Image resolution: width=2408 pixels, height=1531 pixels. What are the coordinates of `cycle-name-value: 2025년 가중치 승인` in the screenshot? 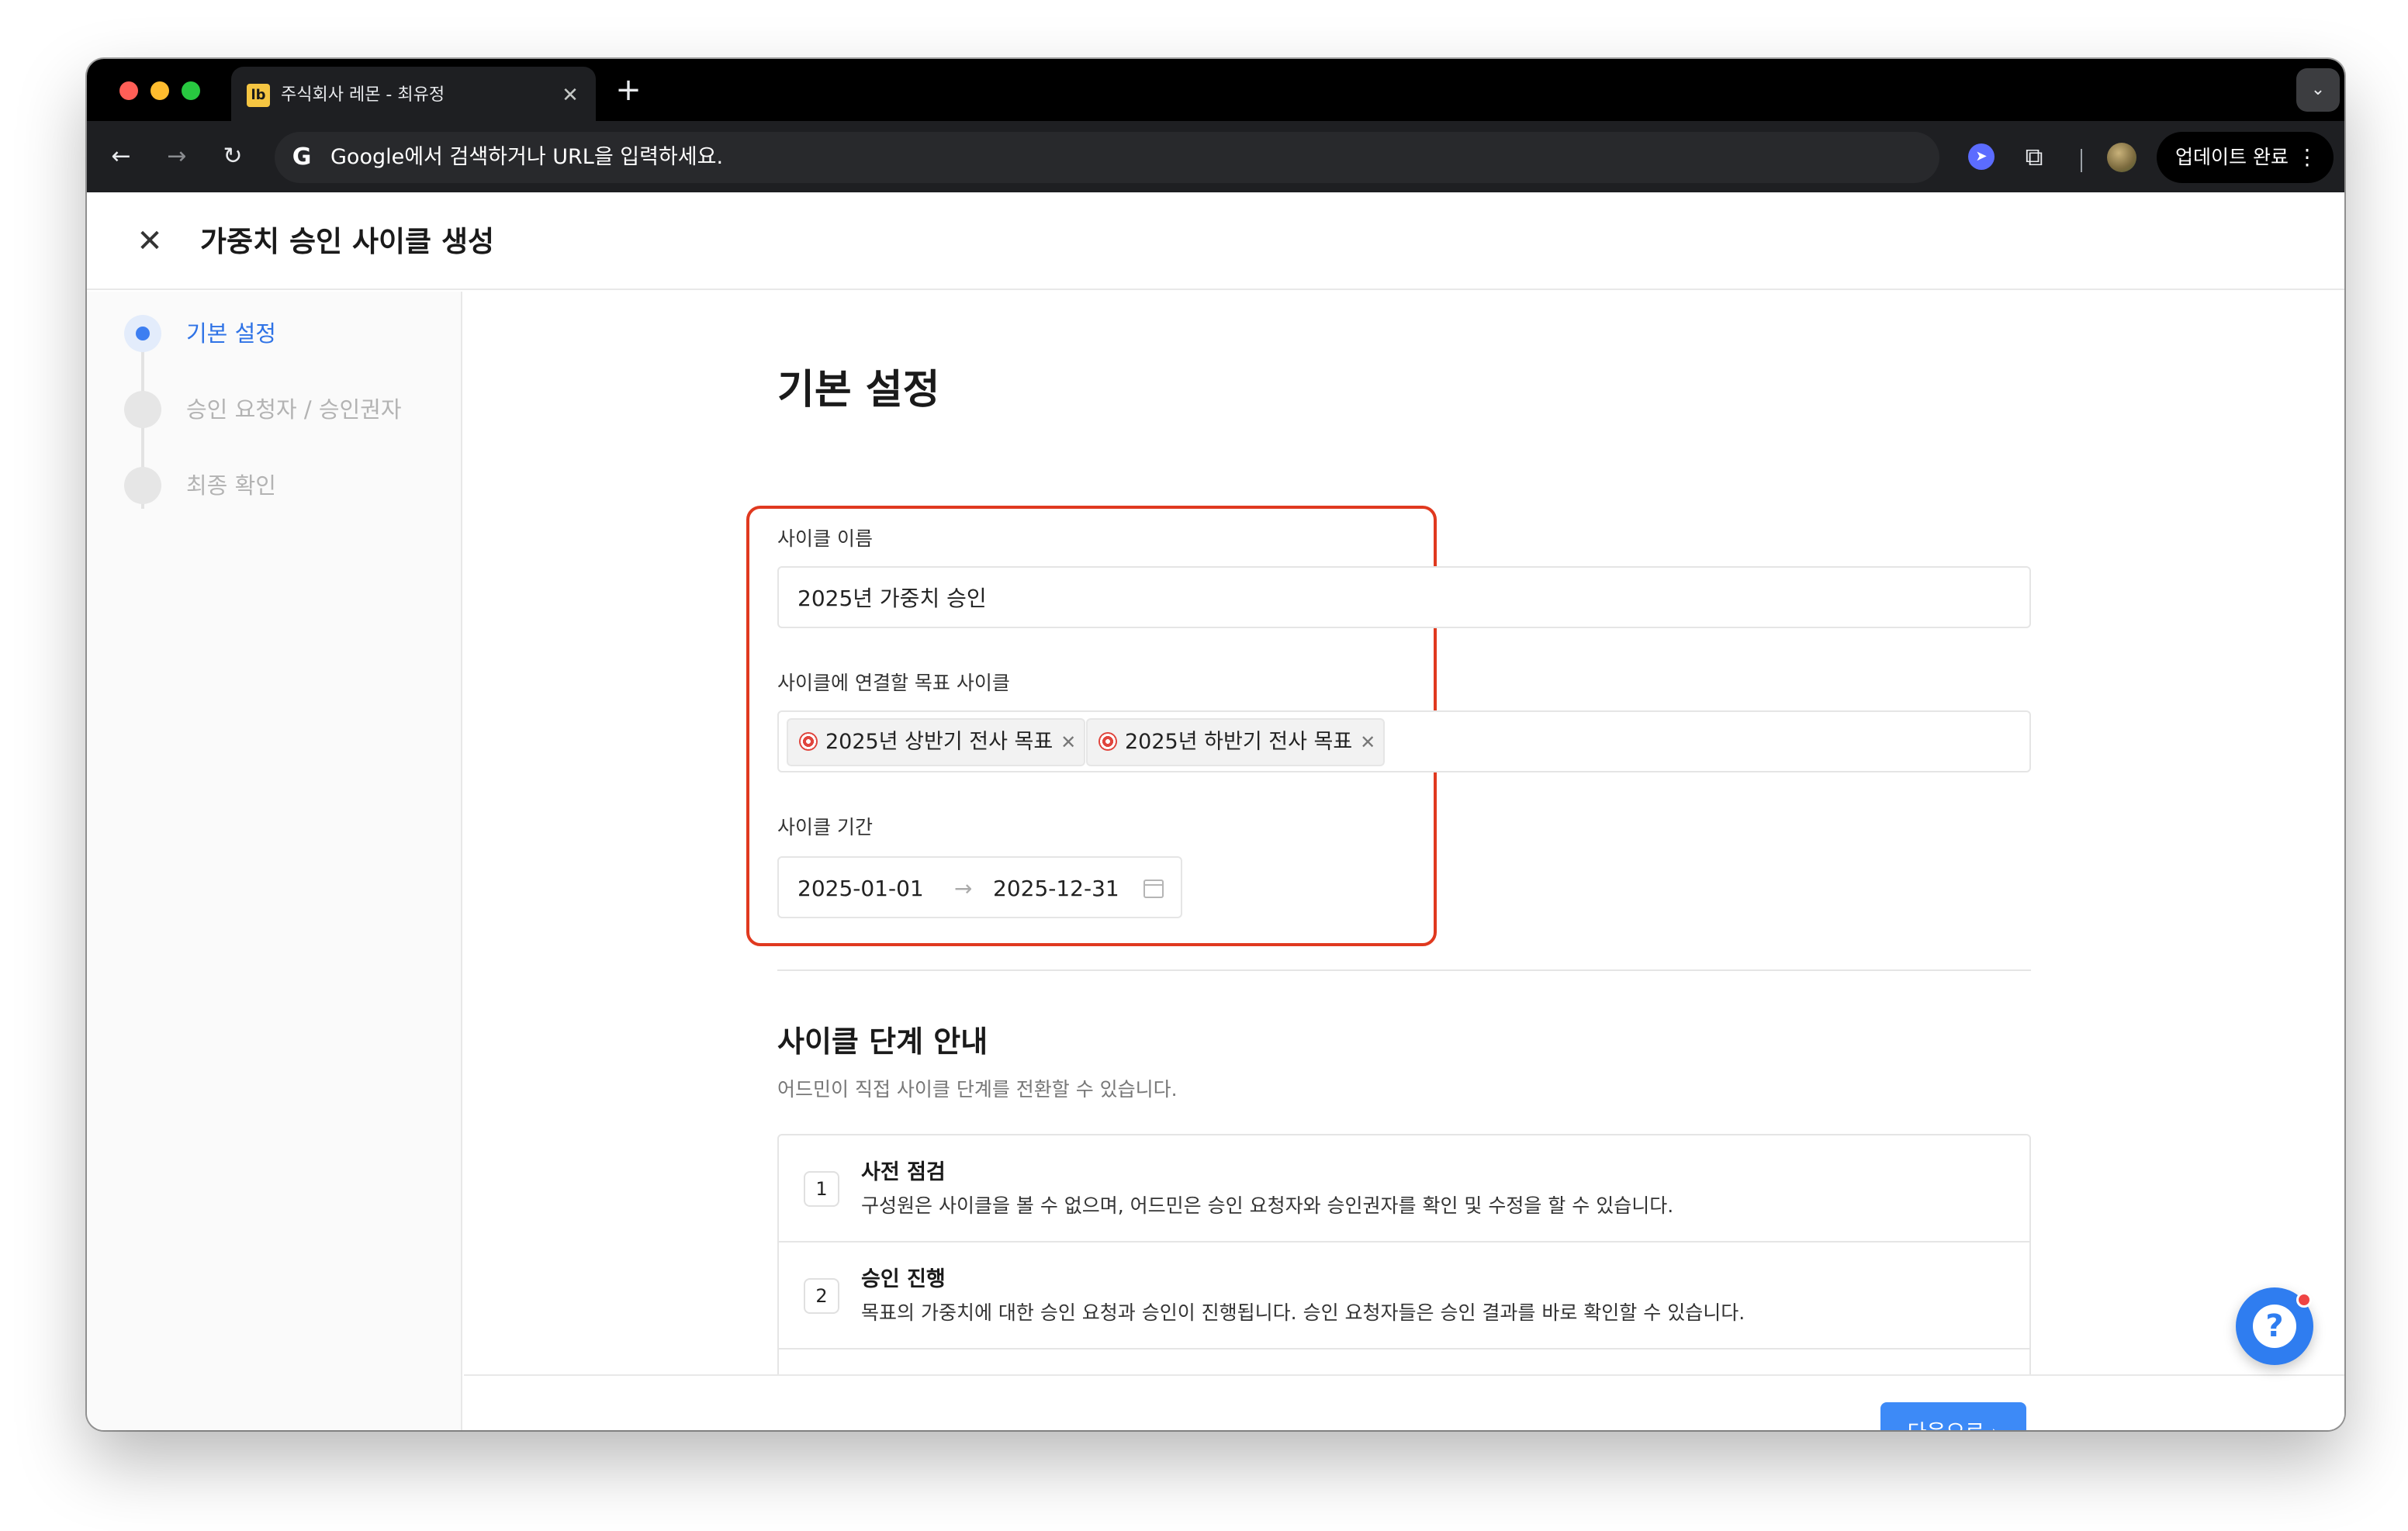 It's located at (892, 598).